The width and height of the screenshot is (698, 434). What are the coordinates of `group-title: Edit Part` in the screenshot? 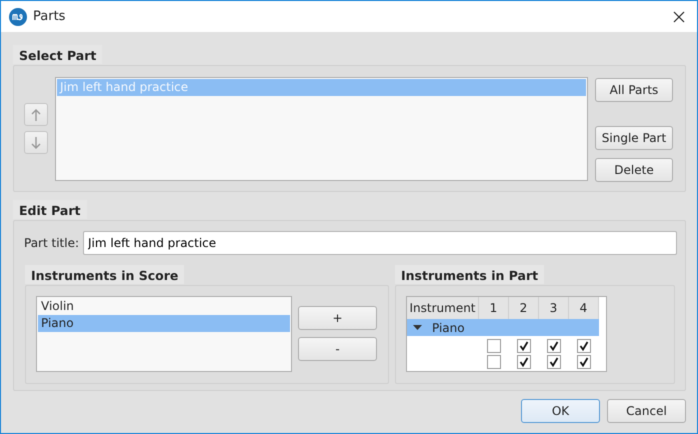 It's located at (49, 209).